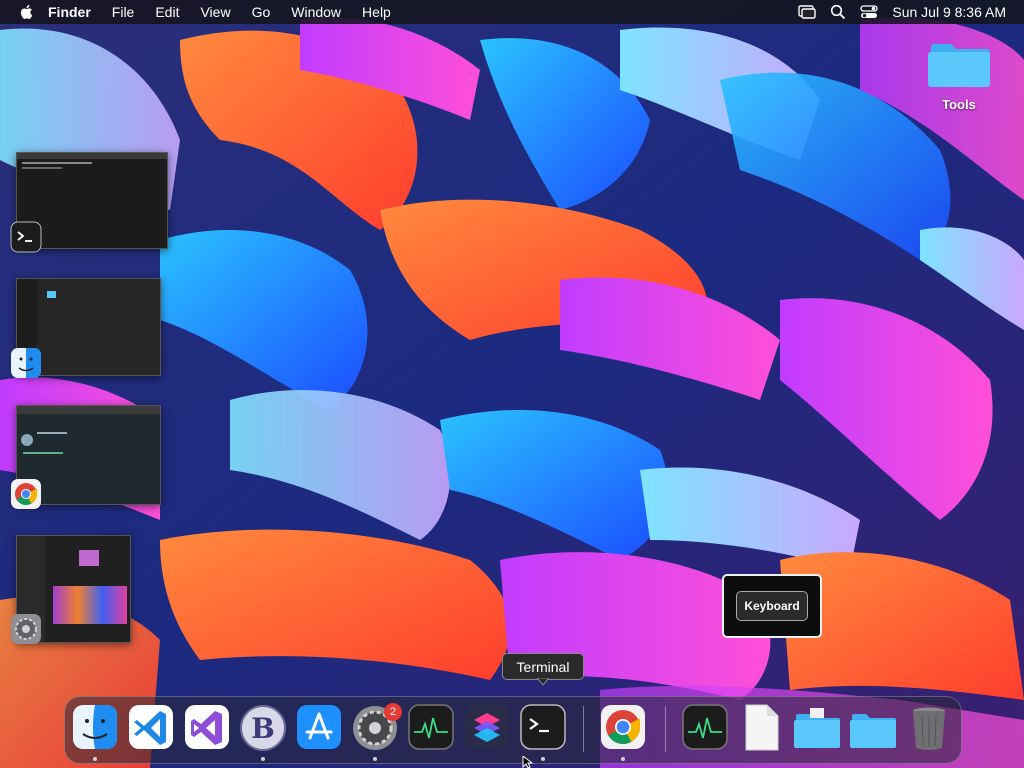 The height and width of the screenshot is (768, 1024). What do you see at coordinates (431, 728) in the screenshot?
I see `dock-item-activity-monitor` at bounding box center [431, 728].